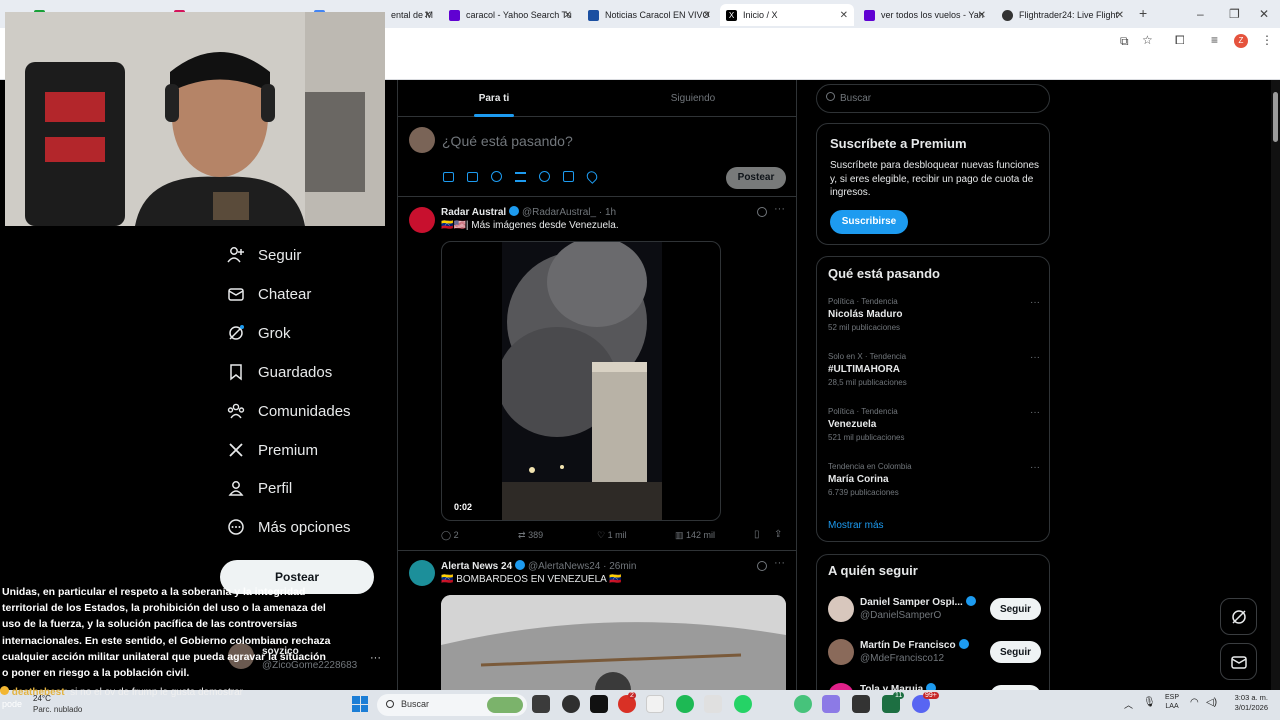  I want to click on location-icon, so click(592, 176).